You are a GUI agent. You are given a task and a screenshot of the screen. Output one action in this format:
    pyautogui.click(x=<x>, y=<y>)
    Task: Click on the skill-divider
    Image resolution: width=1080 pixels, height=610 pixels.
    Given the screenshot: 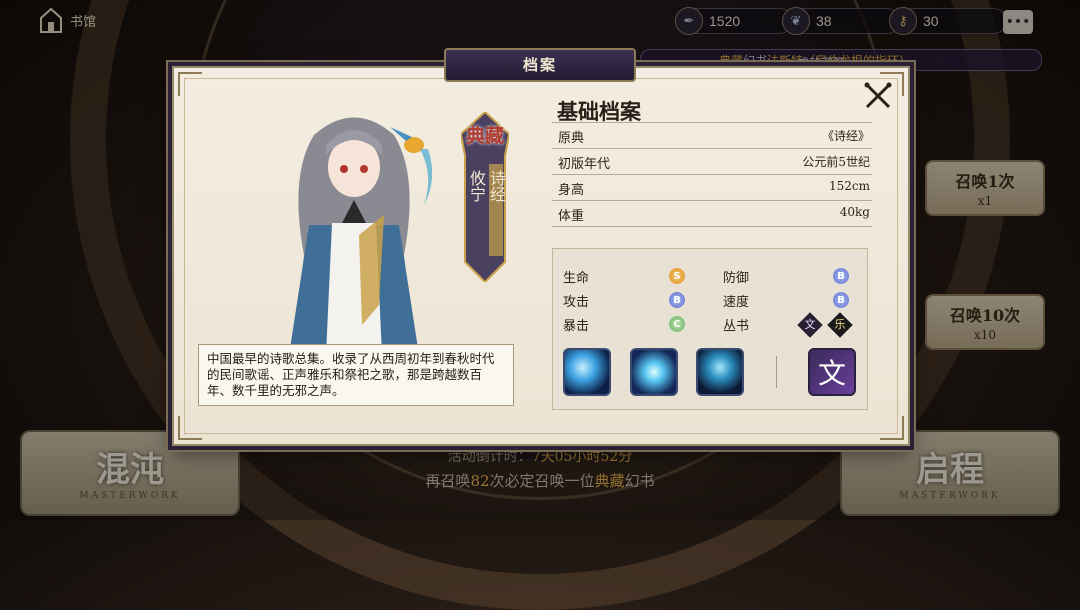 What is the action you would take?
    pyautogui.click(x=776, y=372)
    